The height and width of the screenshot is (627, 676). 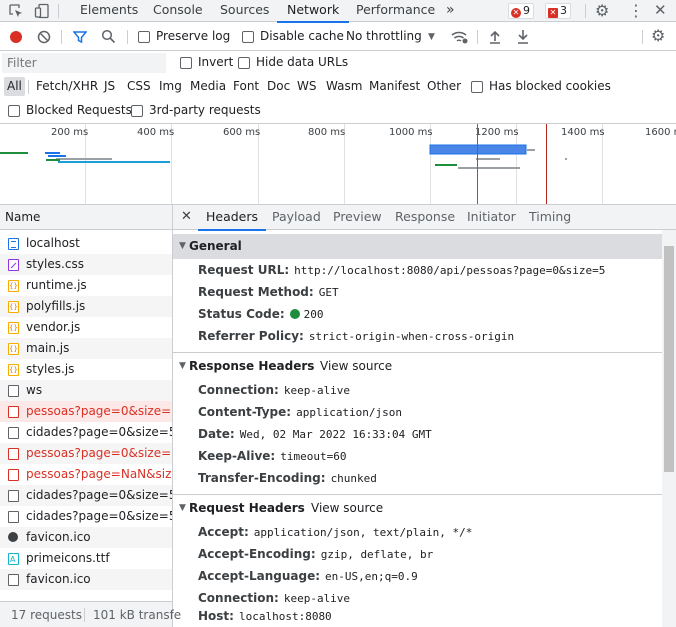 I want to click on errors-badge: ✕ 9, so click(x=521, y=11).